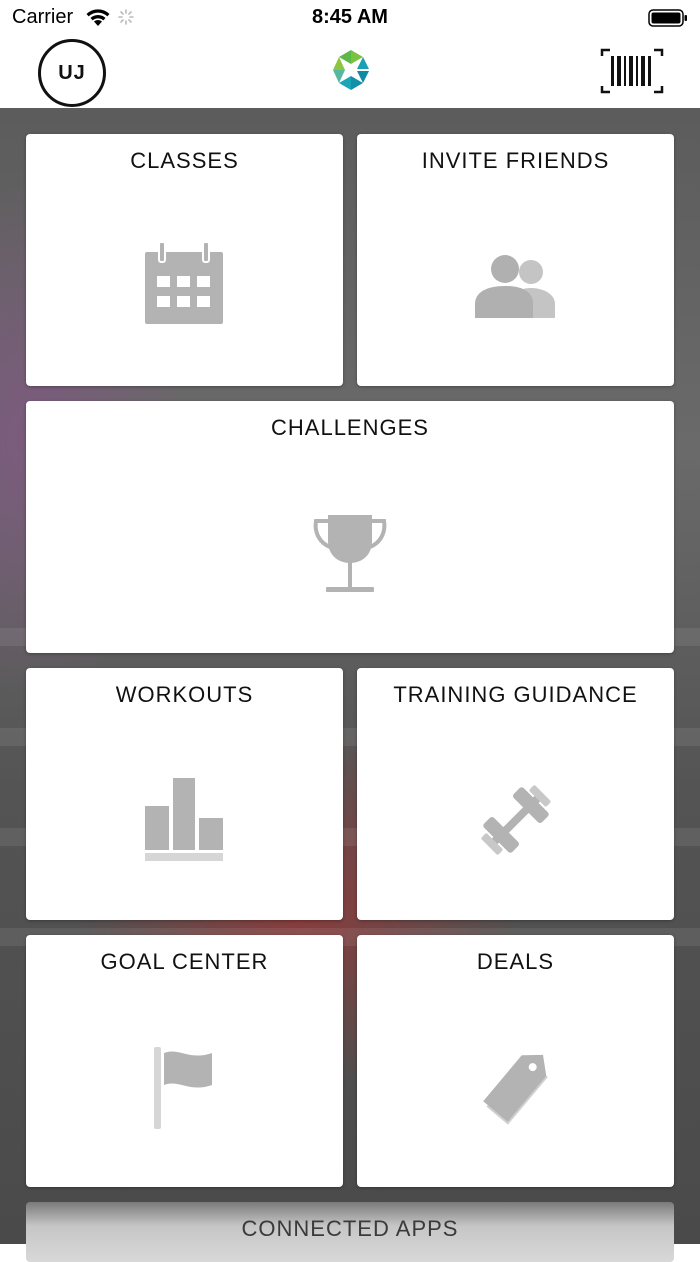 The width and height of the screenshot is (700, 1262). I want to click on status-bar: Carrier 8:45 AM, so click(350, 18).